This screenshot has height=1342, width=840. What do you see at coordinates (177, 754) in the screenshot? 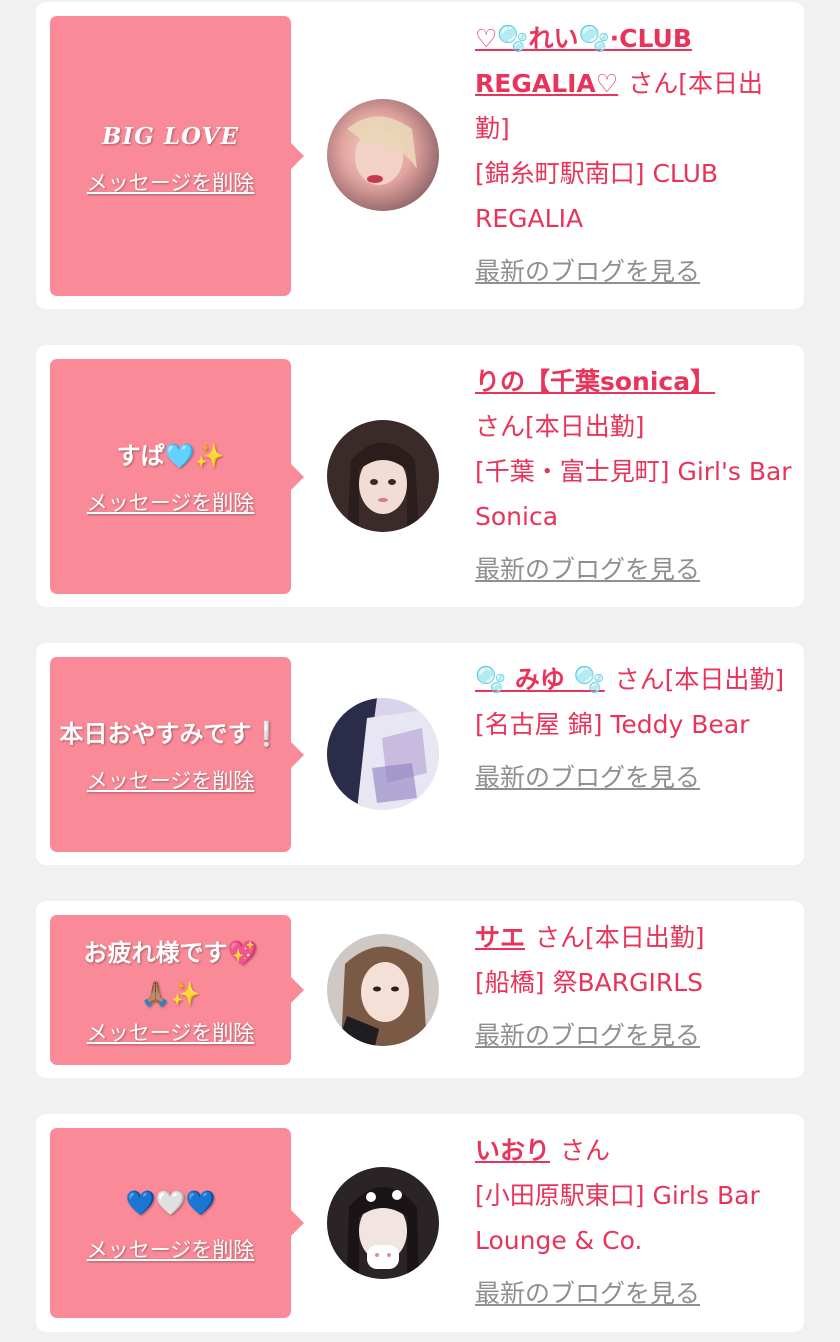
I see `message-bubble: 本日おやすみです❕ メッセージを削除` at bounding box center [177, 754].